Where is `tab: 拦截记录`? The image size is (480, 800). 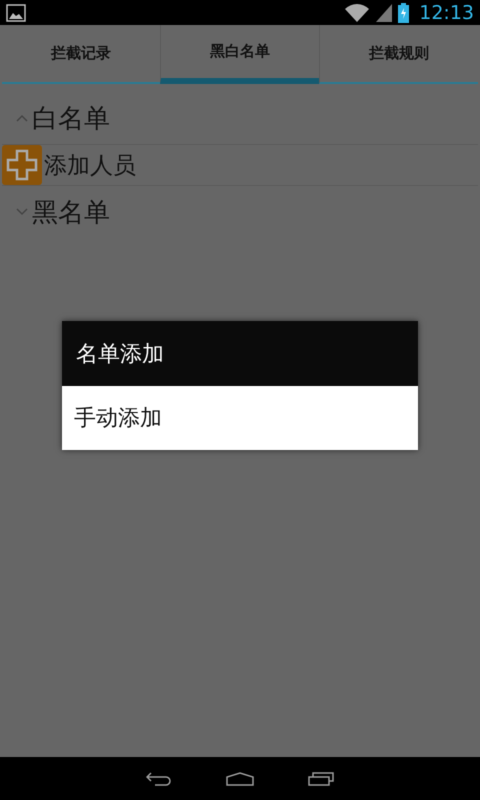
tab: 拦截记录 is located at coordinates (81, 54).